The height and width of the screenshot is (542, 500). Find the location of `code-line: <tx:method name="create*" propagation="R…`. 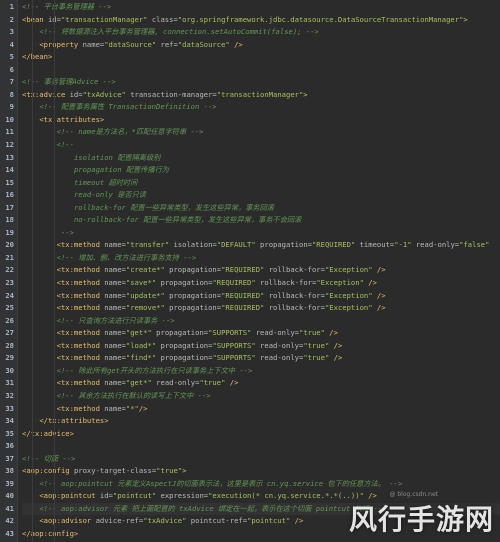

code-line: <tx:method name="create*" propagation="R… is located at coordinates (261, 270).